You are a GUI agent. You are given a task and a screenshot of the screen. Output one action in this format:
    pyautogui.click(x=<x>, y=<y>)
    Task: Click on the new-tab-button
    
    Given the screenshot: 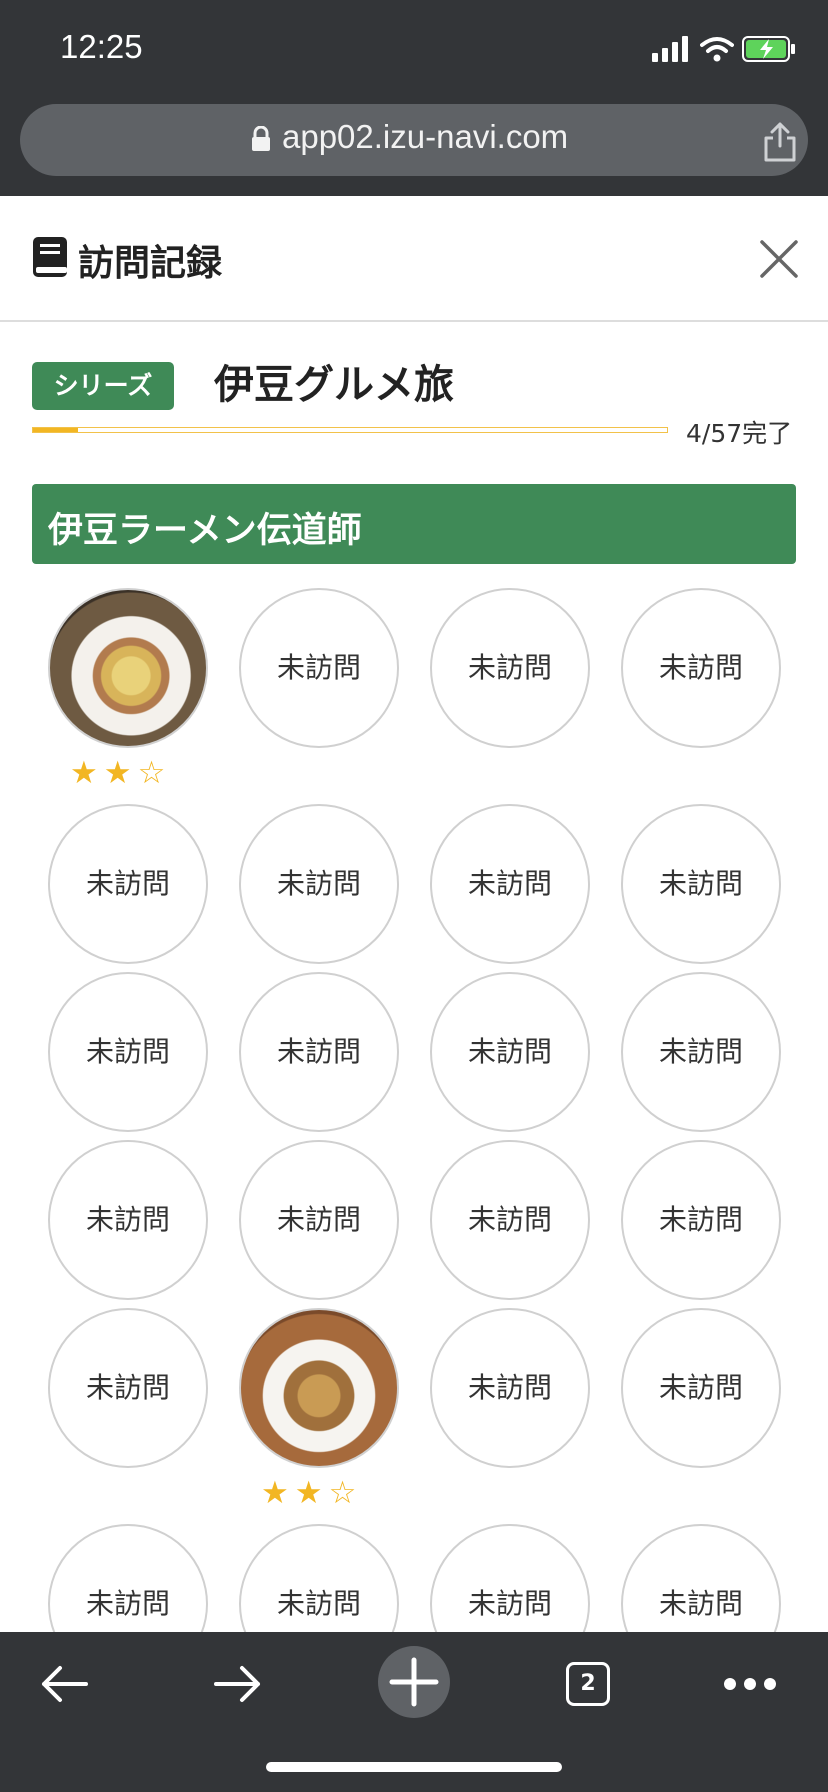 What is the action you would take?
    pyautogui.click(x=414, y=1682)
    